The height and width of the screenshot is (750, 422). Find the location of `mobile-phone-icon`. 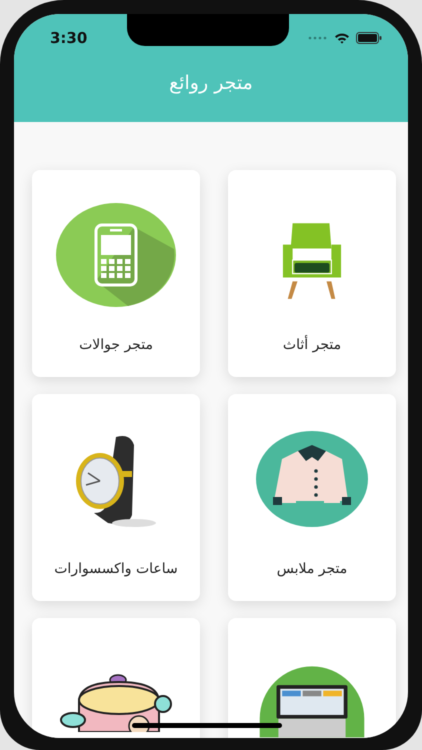

mobile-phone-icon is located at coordinates (116, 255).